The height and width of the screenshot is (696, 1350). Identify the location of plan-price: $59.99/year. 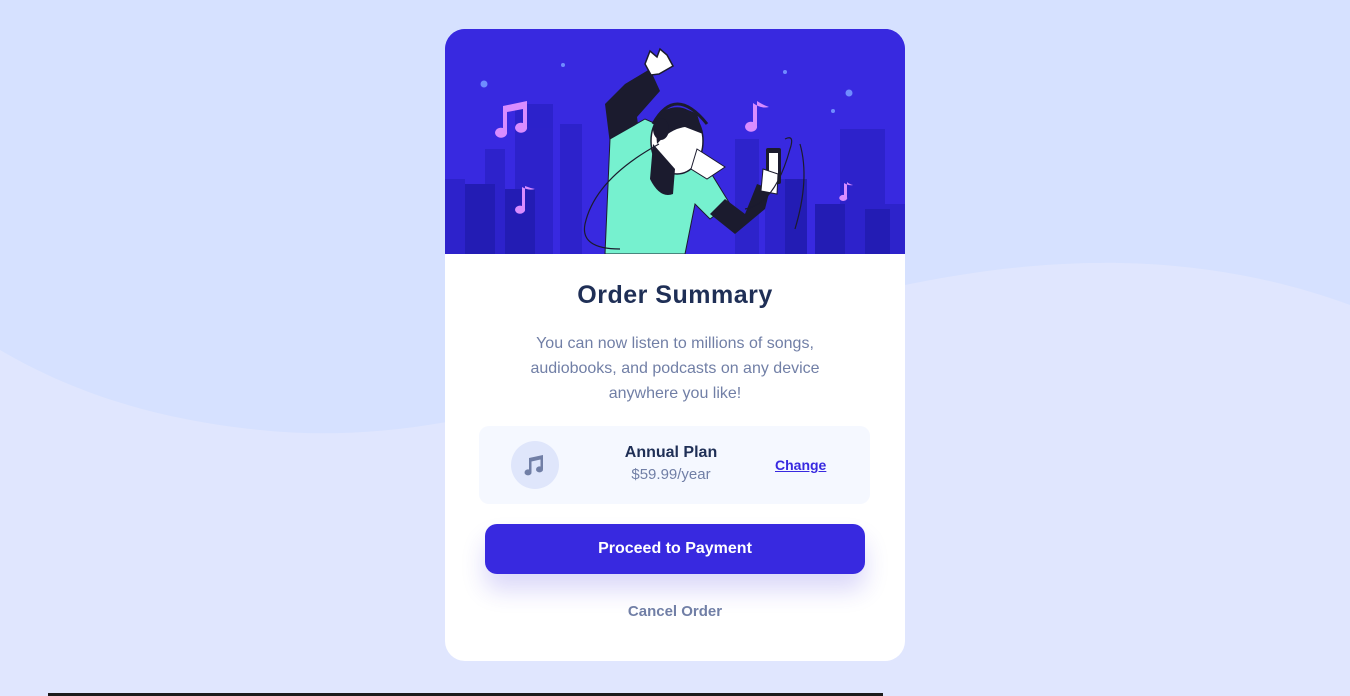
(671, 474).